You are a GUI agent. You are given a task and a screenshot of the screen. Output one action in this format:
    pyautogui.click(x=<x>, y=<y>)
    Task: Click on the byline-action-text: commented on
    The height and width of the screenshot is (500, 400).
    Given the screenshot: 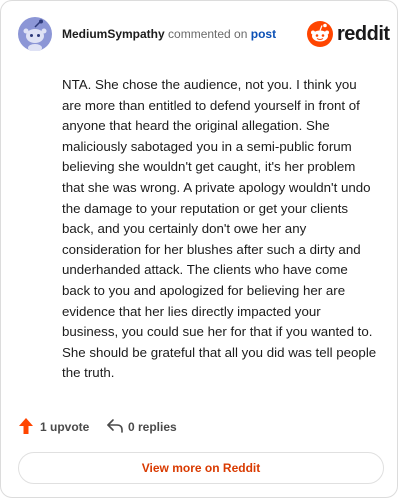 What is the action you would take?
    pyautogui.click(x=208, y=34)
    